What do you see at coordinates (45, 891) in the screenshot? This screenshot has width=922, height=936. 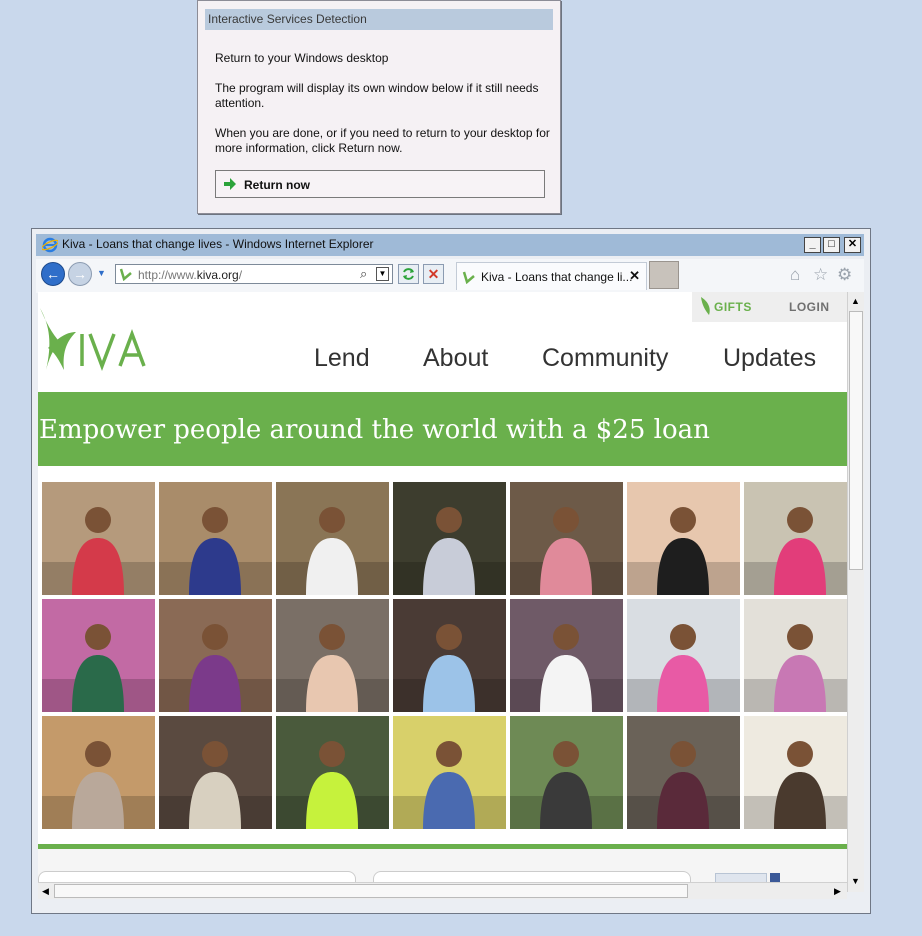 I see `scroll-left-icon: ◀` at bounding box center [45, 891].